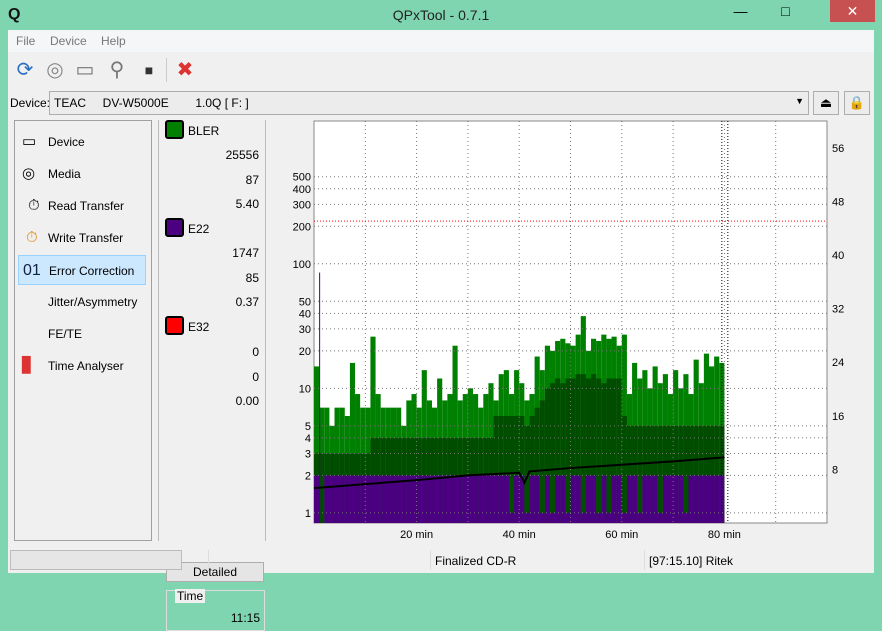 This screenshot has width=882, height=631. What do you see at coordinates (441, 70) in the screenshot?
I see `toolbar: ⟳ ◎ ▭ ⚲ ■ ✖` at bounding box center [441, 70].